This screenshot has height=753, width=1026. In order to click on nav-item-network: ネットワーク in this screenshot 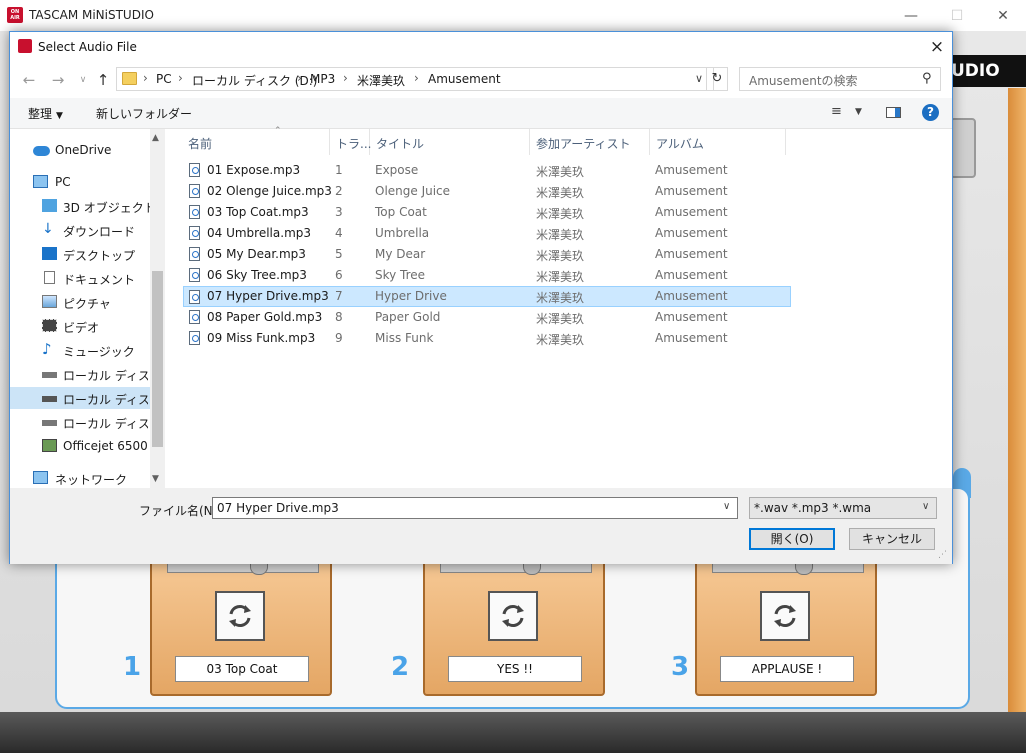, I will do `click(80, 478)`.